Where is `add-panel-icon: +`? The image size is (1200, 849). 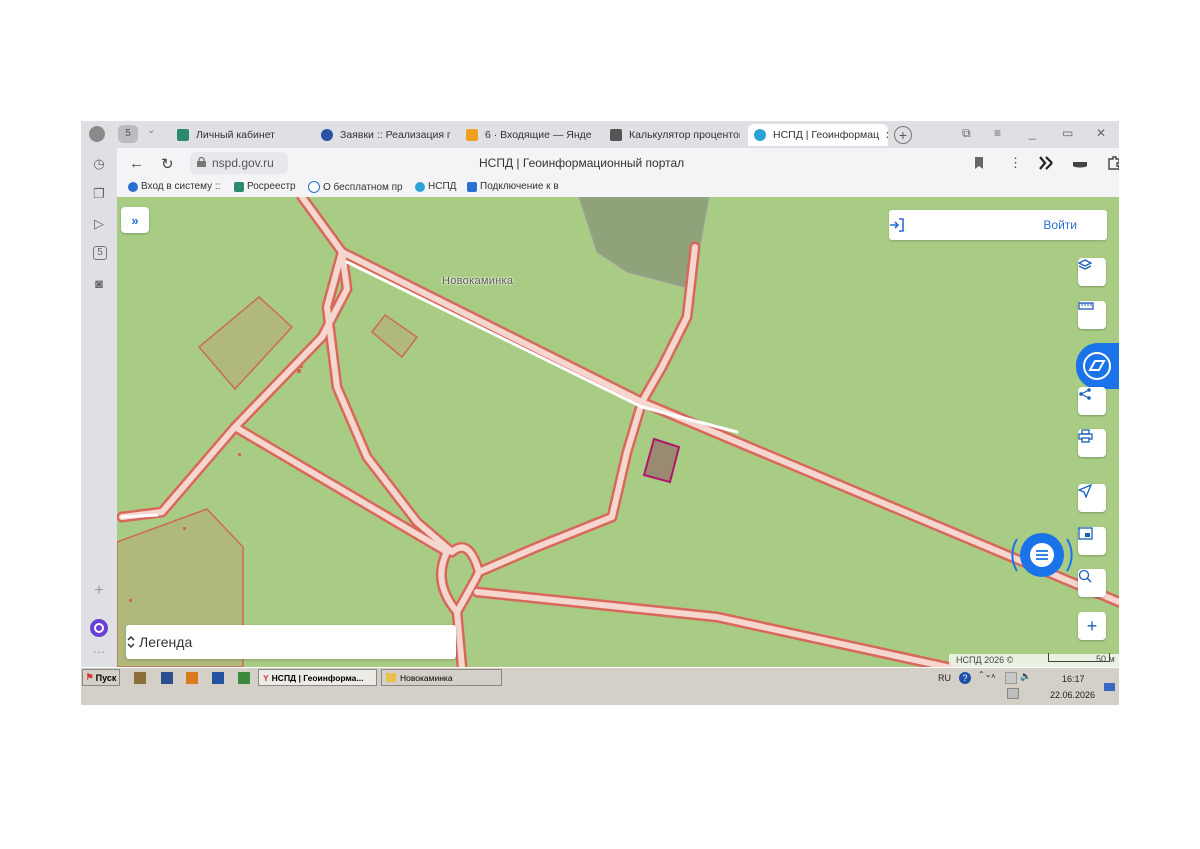 add-panel-icon: + is located at coordinates (99, 591).